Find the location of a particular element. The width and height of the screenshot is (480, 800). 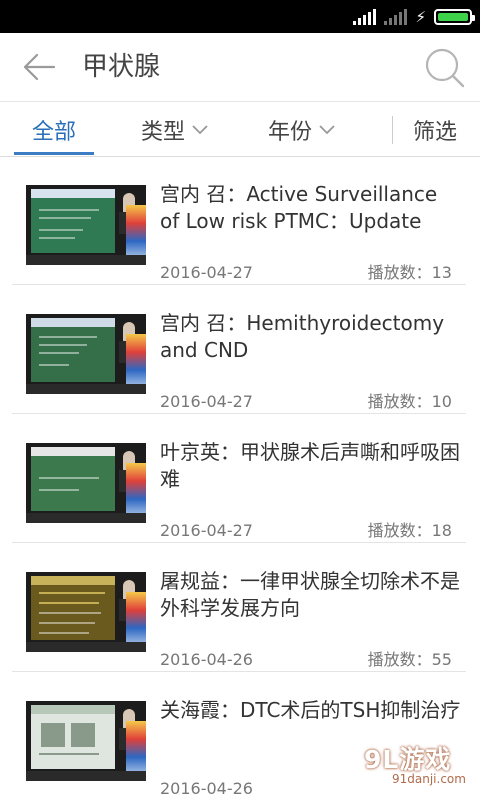

back-button is located at coordinates (39, 67).